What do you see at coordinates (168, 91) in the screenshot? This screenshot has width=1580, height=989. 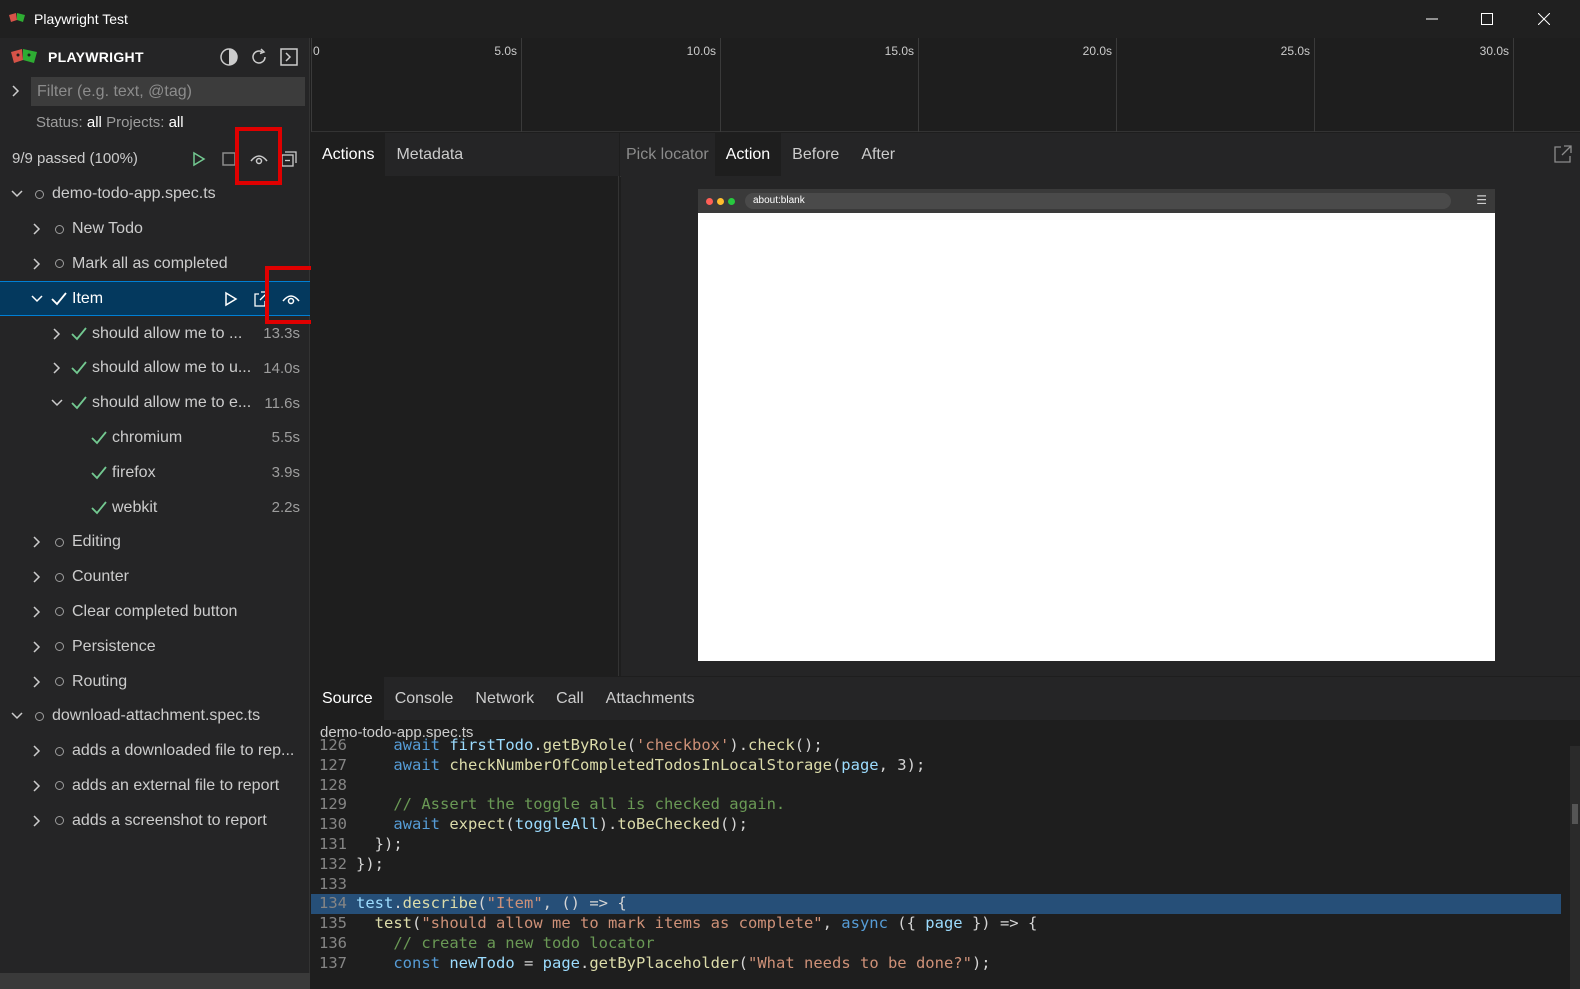 I see `filter-input` at bounding box center [168, 91].